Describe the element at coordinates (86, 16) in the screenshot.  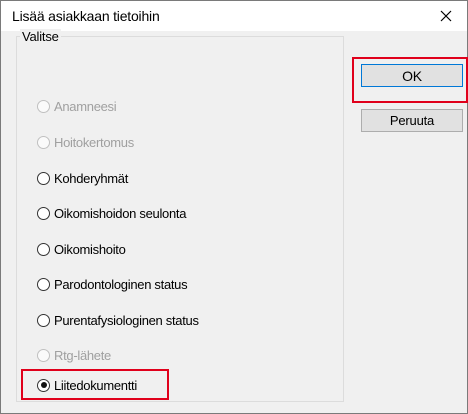
I see `window-title: Lisää asiakkaan tietoihin` at that location.